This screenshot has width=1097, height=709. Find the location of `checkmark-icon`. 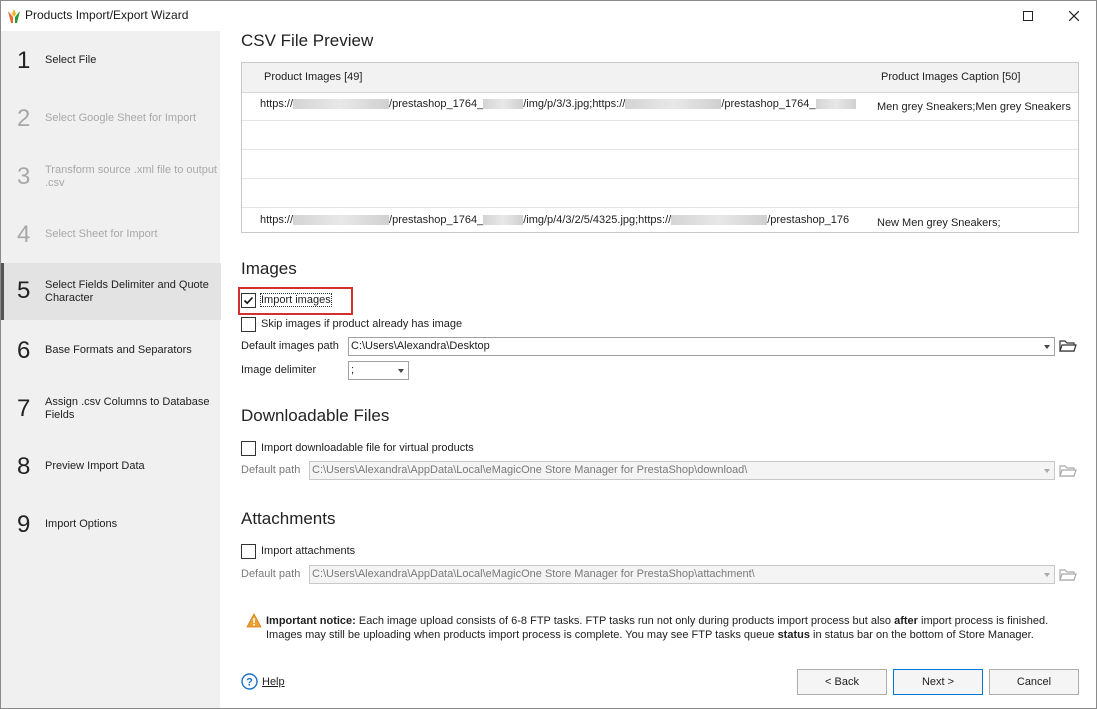

checkmark-icon is located at coordinates (248, 300).